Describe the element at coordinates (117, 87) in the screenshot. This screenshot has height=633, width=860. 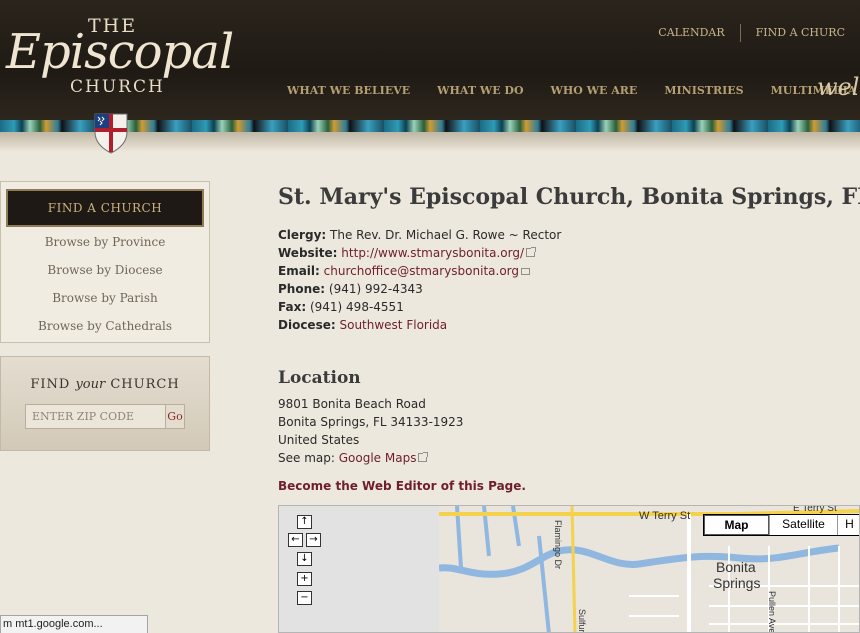
I see `logo-church: CHURCH` at that location.